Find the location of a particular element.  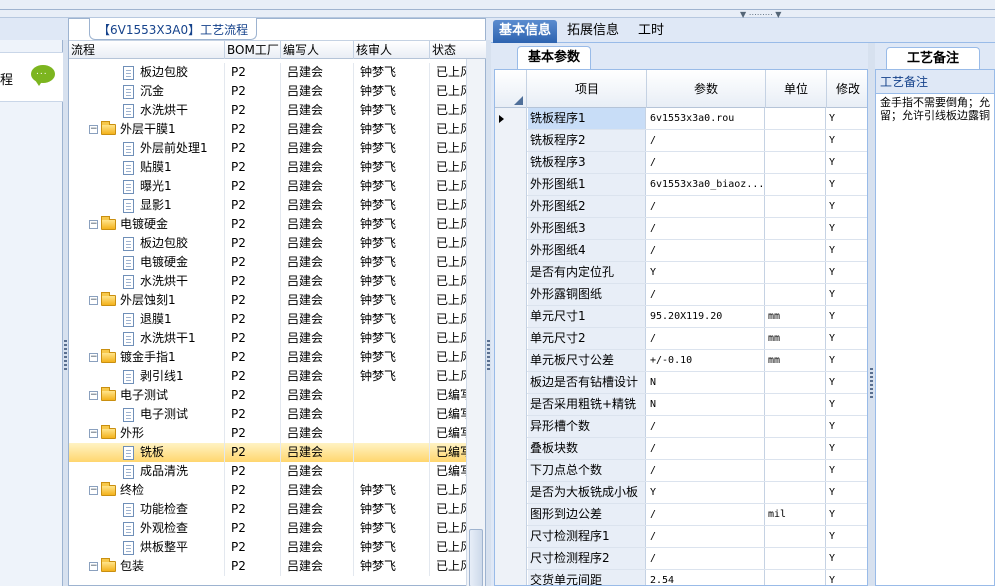

tree-col-bom: BOM工厂 is located at coordinates (253, 50).